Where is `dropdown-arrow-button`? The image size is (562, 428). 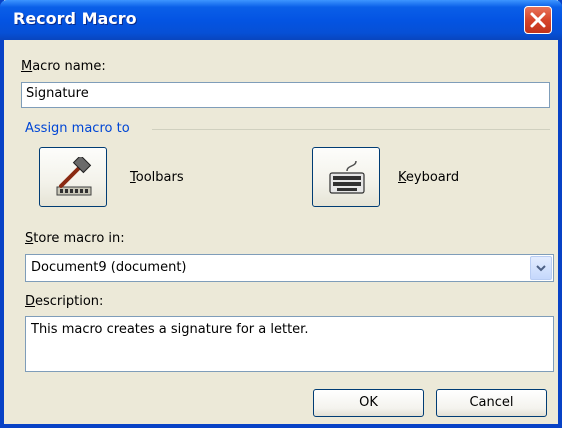
dropdown-arrow-button is located at coordinates (541, 268).